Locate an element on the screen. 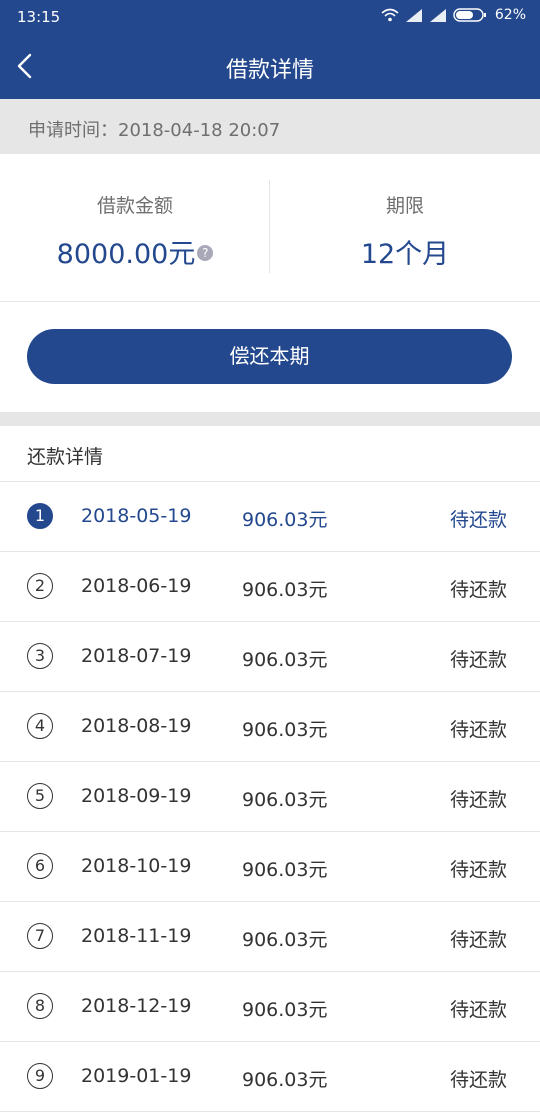 The image size is (540, 1112). installment-date: 2018-12-19 is located at coordinates (136, 1006).